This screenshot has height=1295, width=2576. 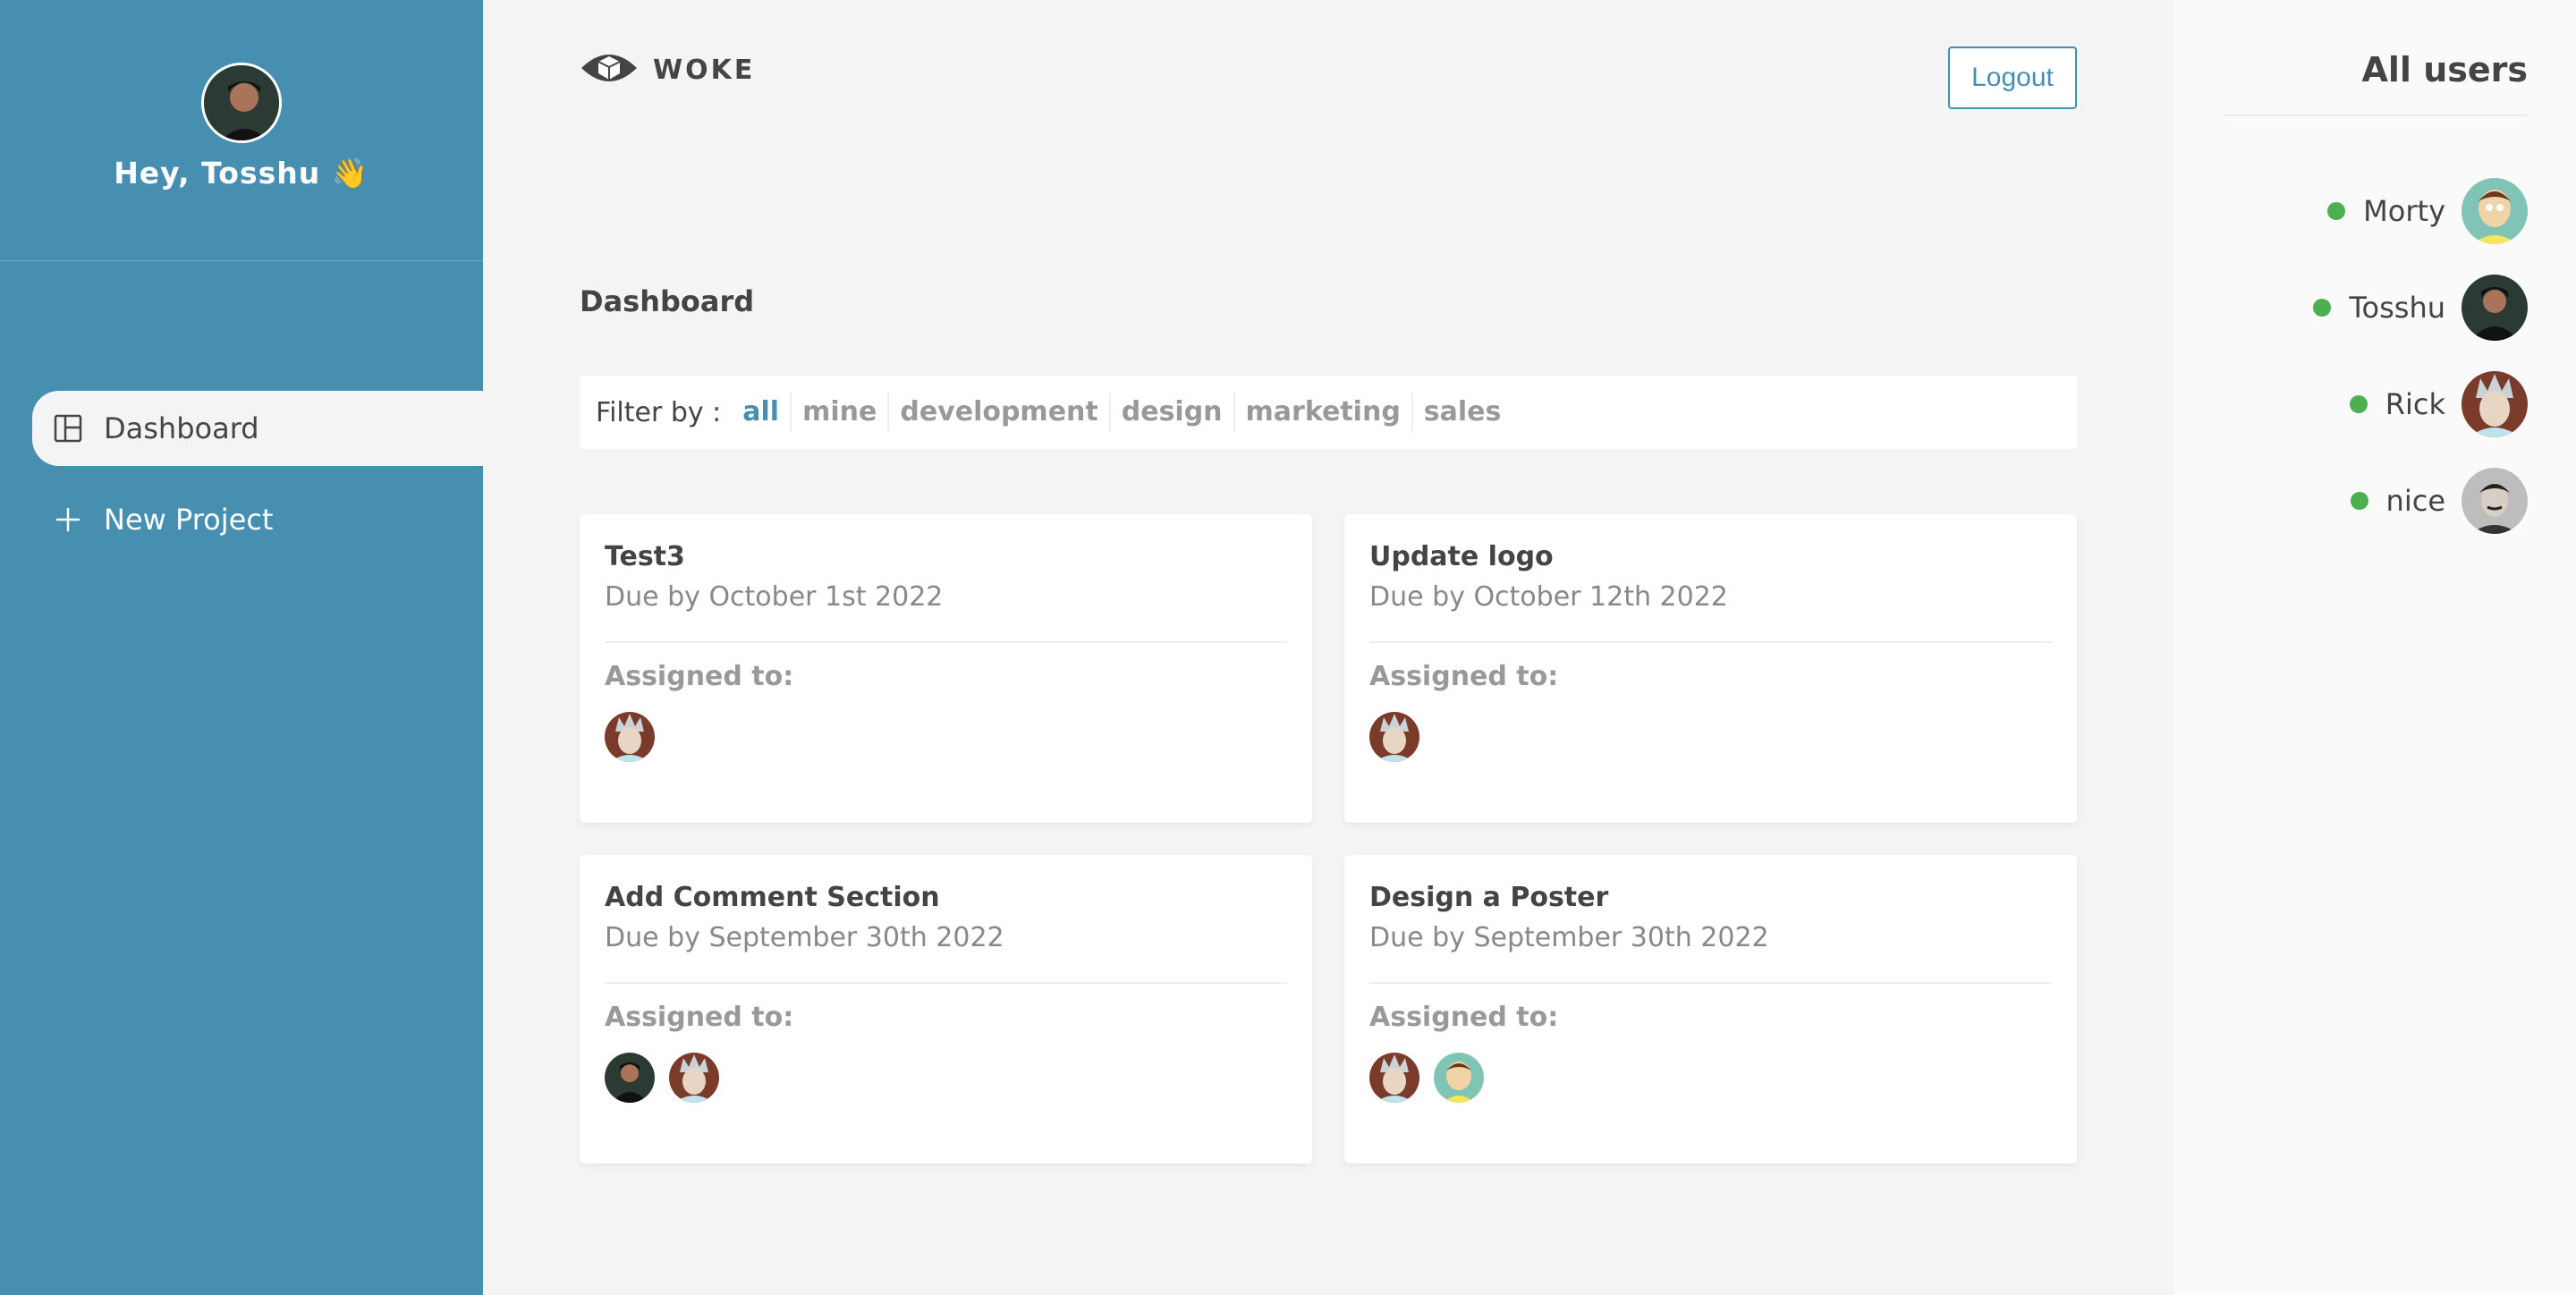 What do you see at coordinates (241, 474) in the screenshot?
I see `sidebar-nav: Dashboard New Project` at bounding box center [241, 474].